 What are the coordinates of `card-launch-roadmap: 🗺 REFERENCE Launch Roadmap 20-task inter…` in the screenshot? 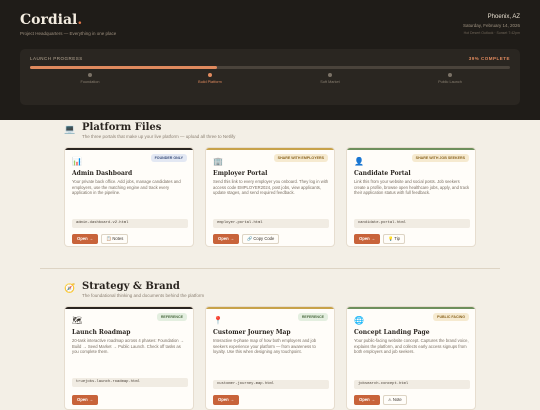 It's located at (129, 358).